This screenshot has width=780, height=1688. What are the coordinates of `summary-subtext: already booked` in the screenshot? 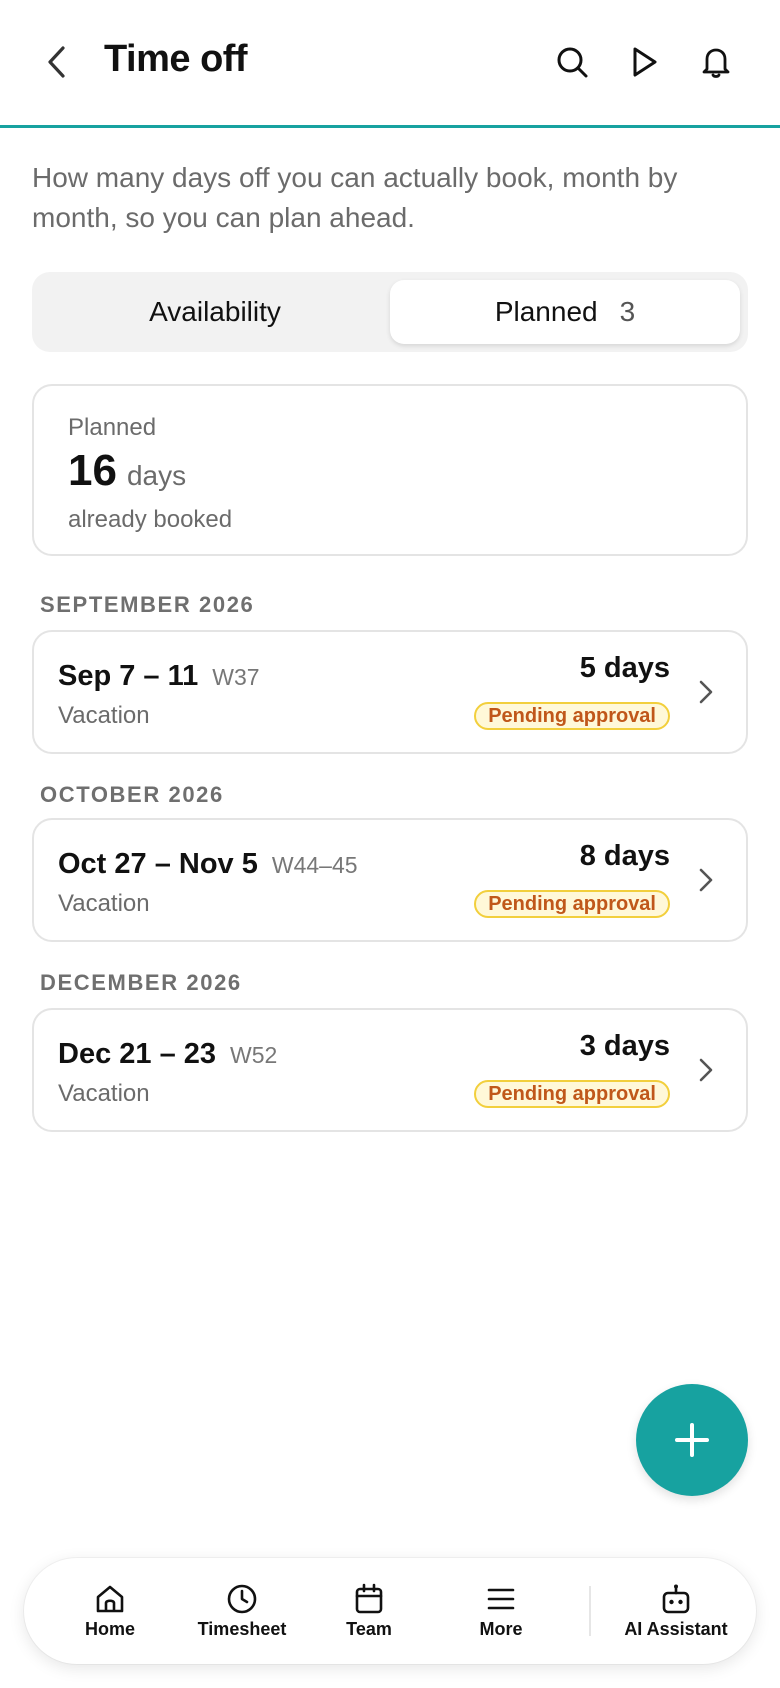 It's located at (150, 519).